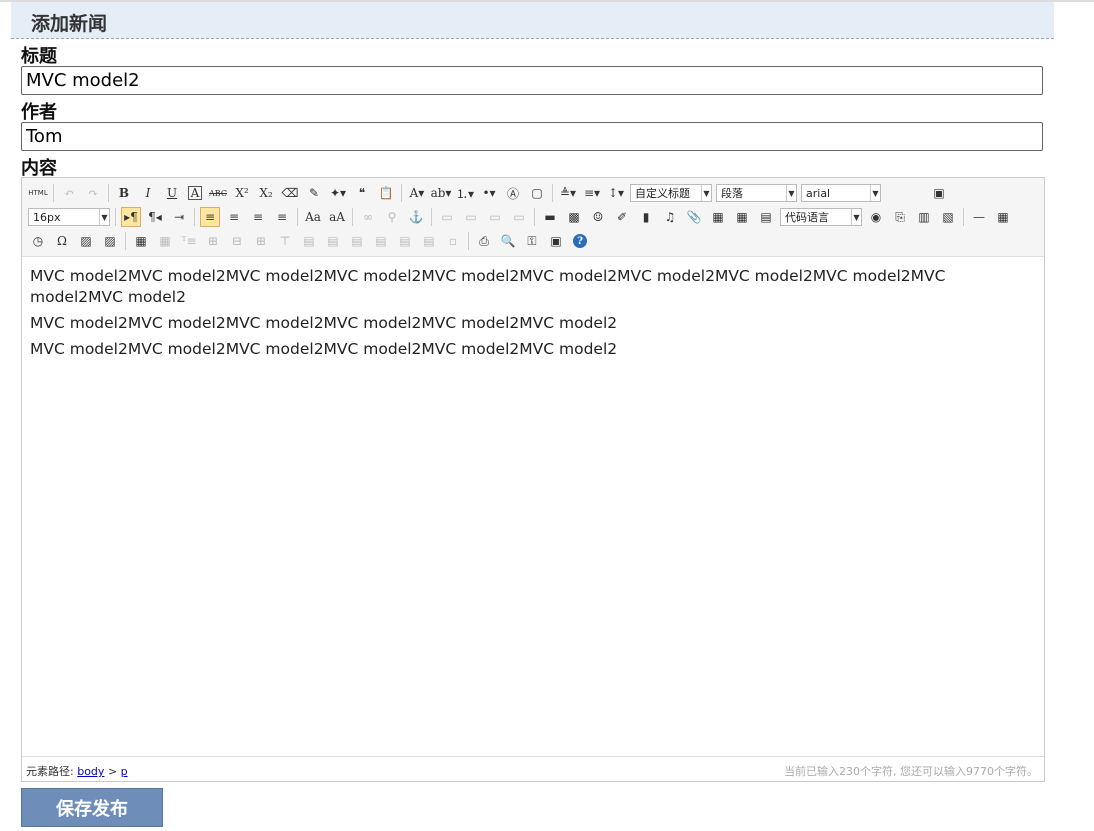  What do you see at coordinates (616, 193) in the screenshot?
I see `line-height-icon: ↕▾` at bounding box center [616, 193].